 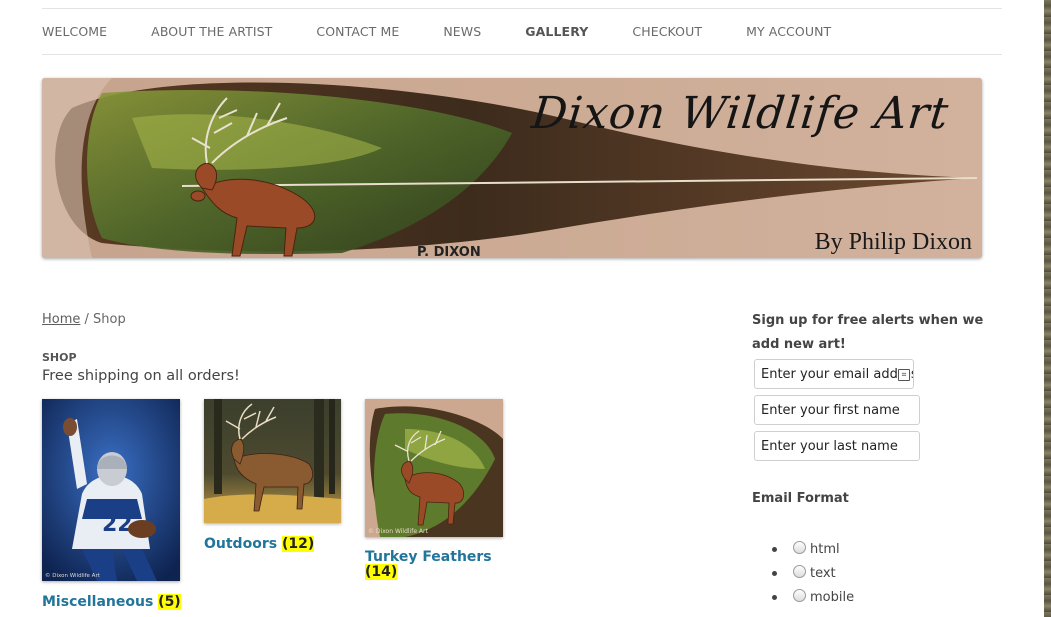 I want to click on category-thumbnail-outdoors, so click(x=272, y=461).